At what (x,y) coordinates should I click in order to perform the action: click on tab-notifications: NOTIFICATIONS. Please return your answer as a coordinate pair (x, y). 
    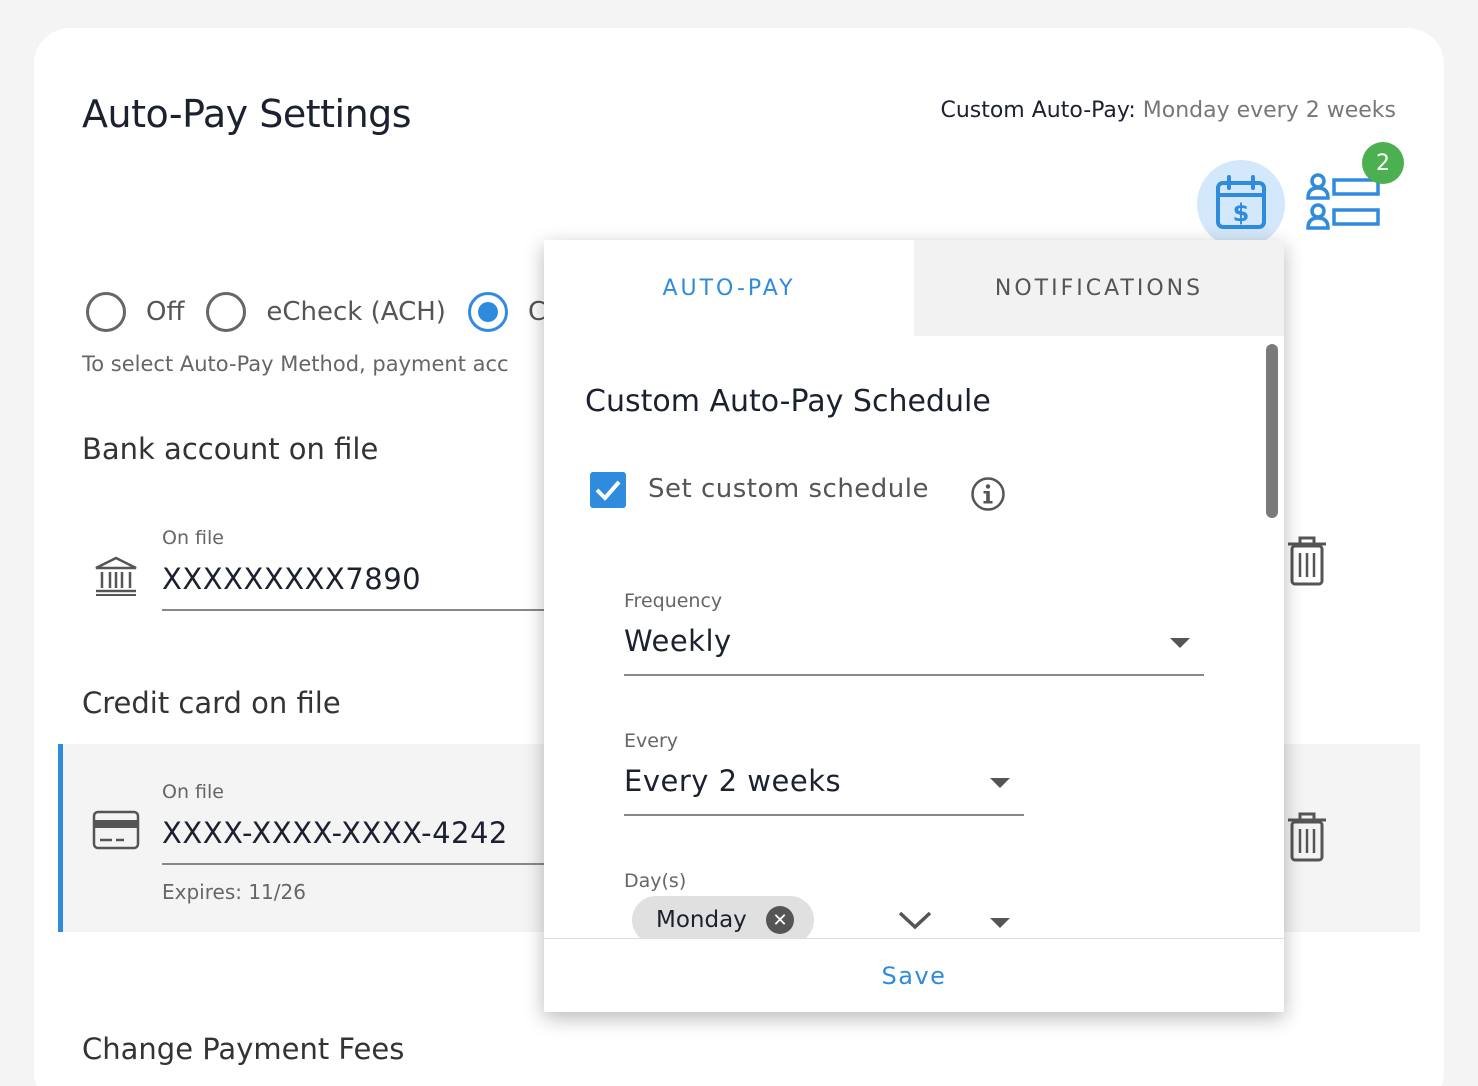
    Looking at the image, I should click on (1099, 288).